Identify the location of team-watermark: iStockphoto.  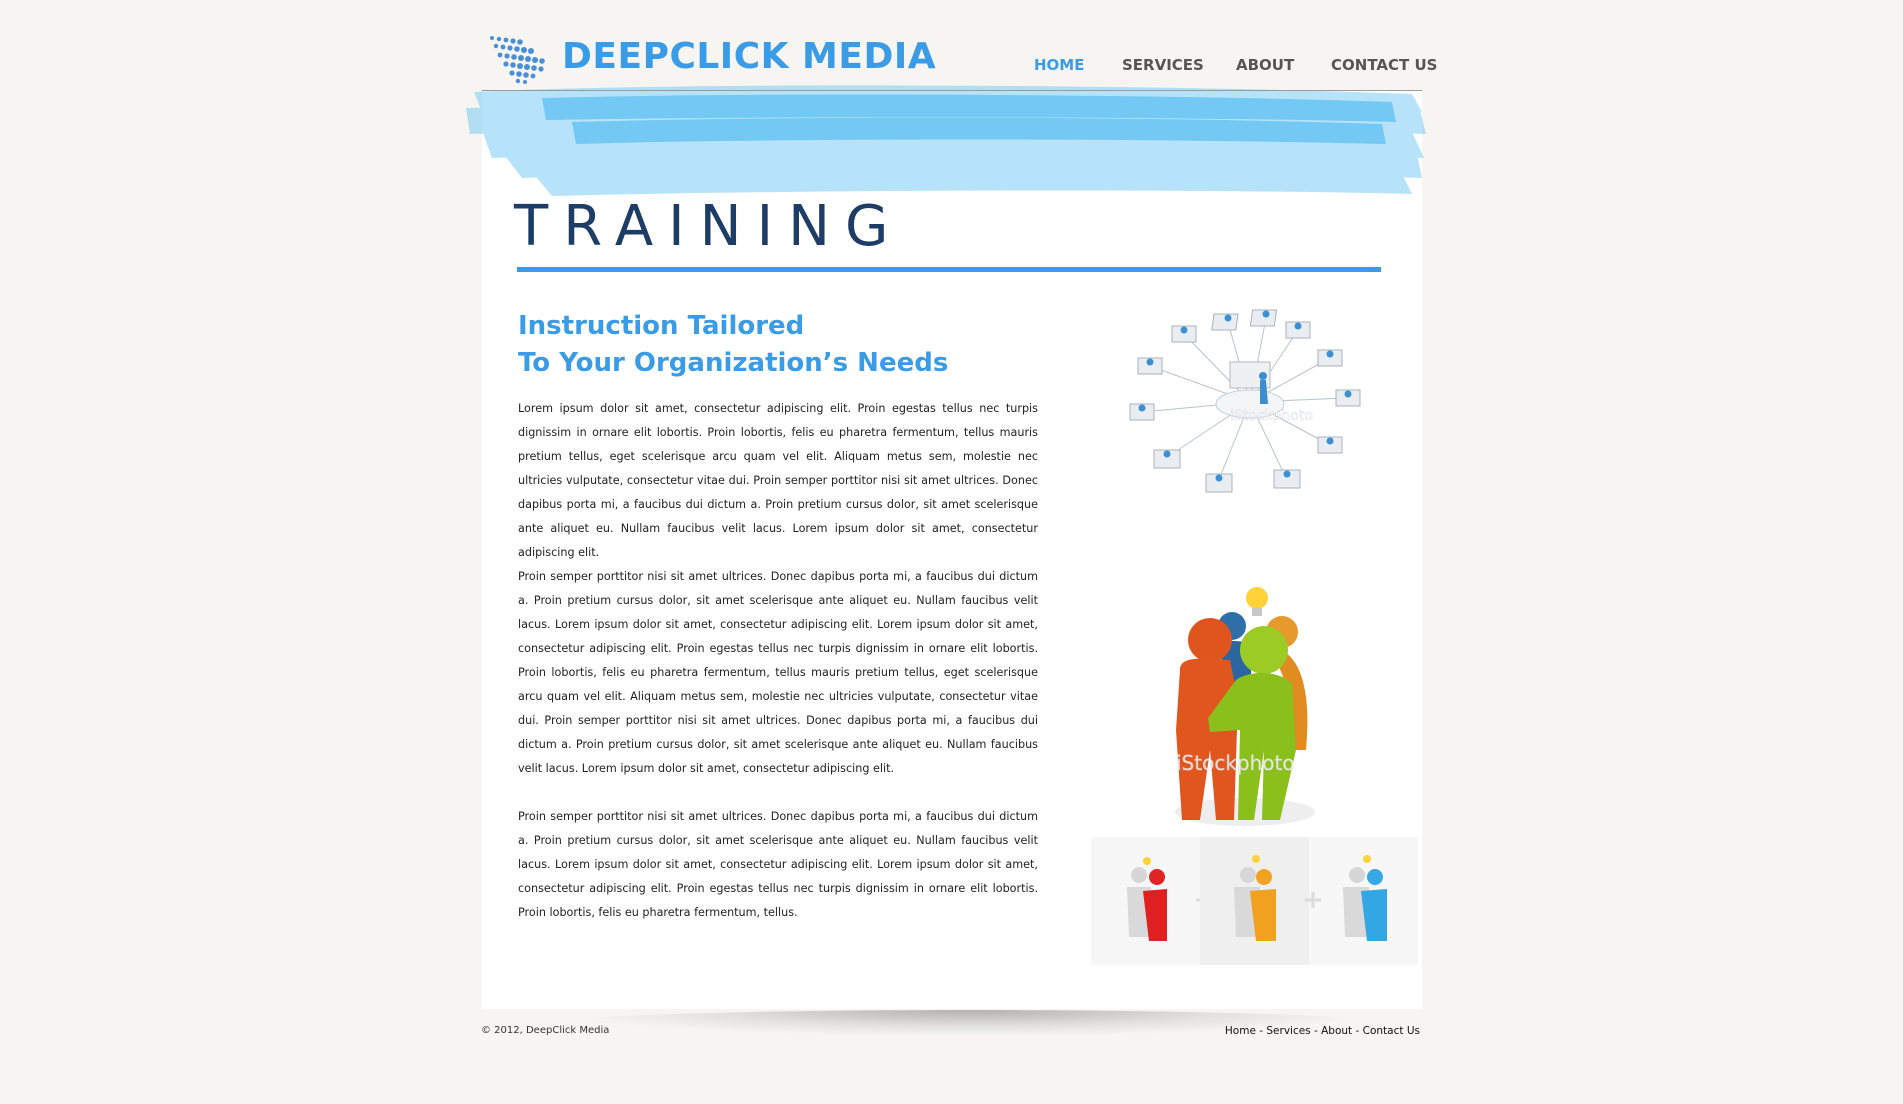
(1235, 763).